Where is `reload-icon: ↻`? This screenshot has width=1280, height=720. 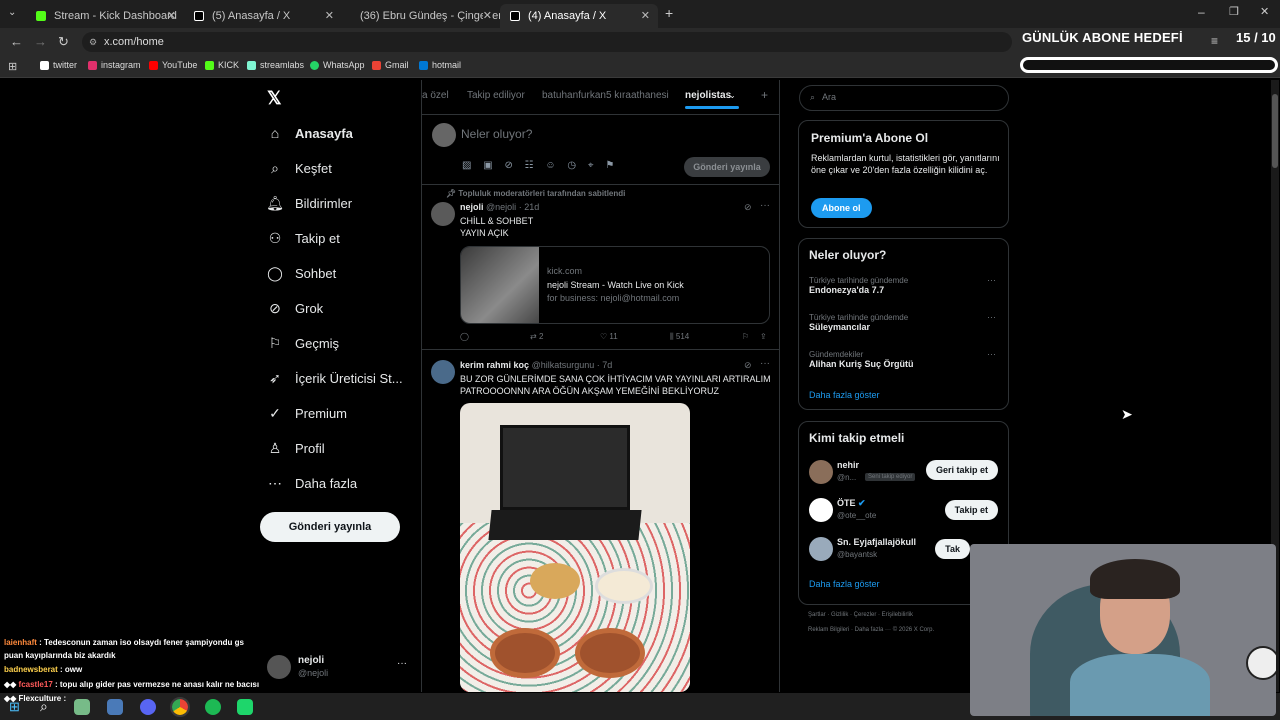
reload-icon: ↻ is located at coordinates (63, 42).